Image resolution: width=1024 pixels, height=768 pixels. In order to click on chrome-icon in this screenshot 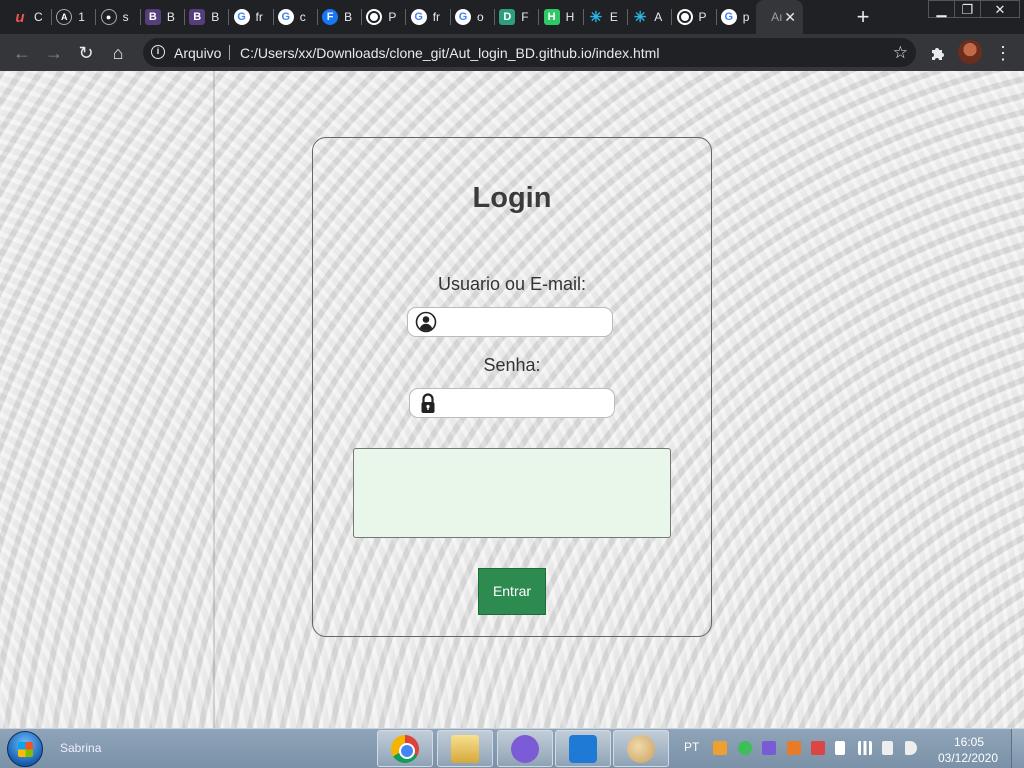, I will do `click(405, 748)`.